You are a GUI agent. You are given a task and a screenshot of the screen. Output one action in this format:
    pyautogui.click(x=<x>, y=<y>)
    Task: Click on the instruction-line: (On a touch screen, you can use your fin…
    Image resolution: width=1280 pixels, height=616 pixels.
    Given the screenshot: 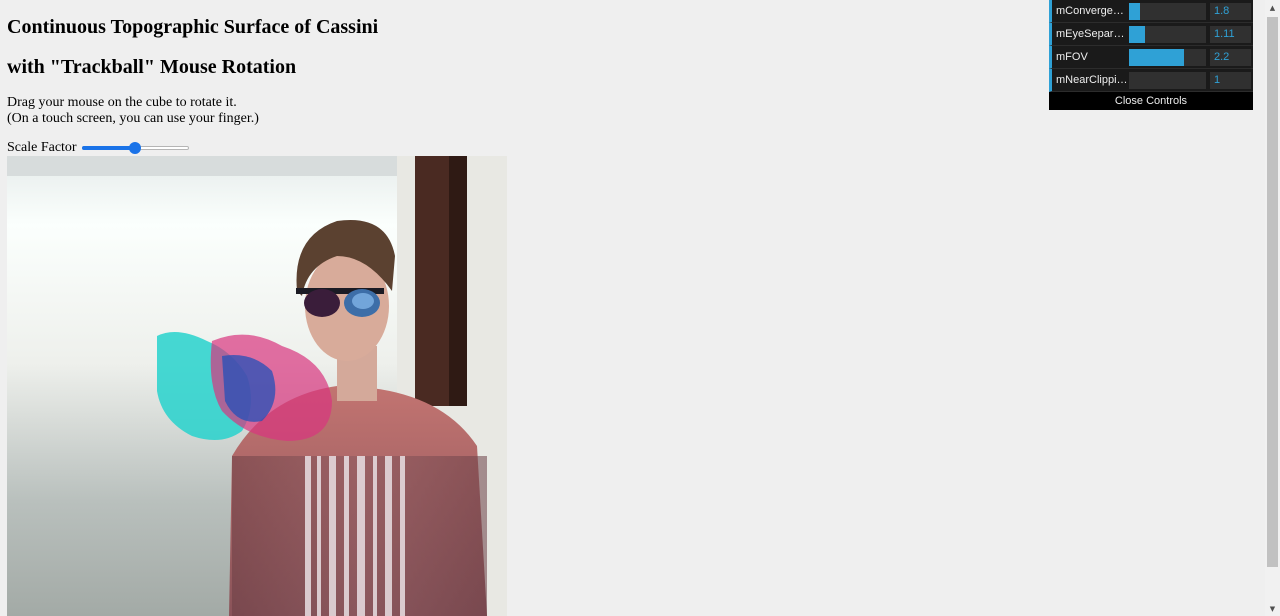 What is the action you would take?
    pyautogui.click(x=133, y=118)
    